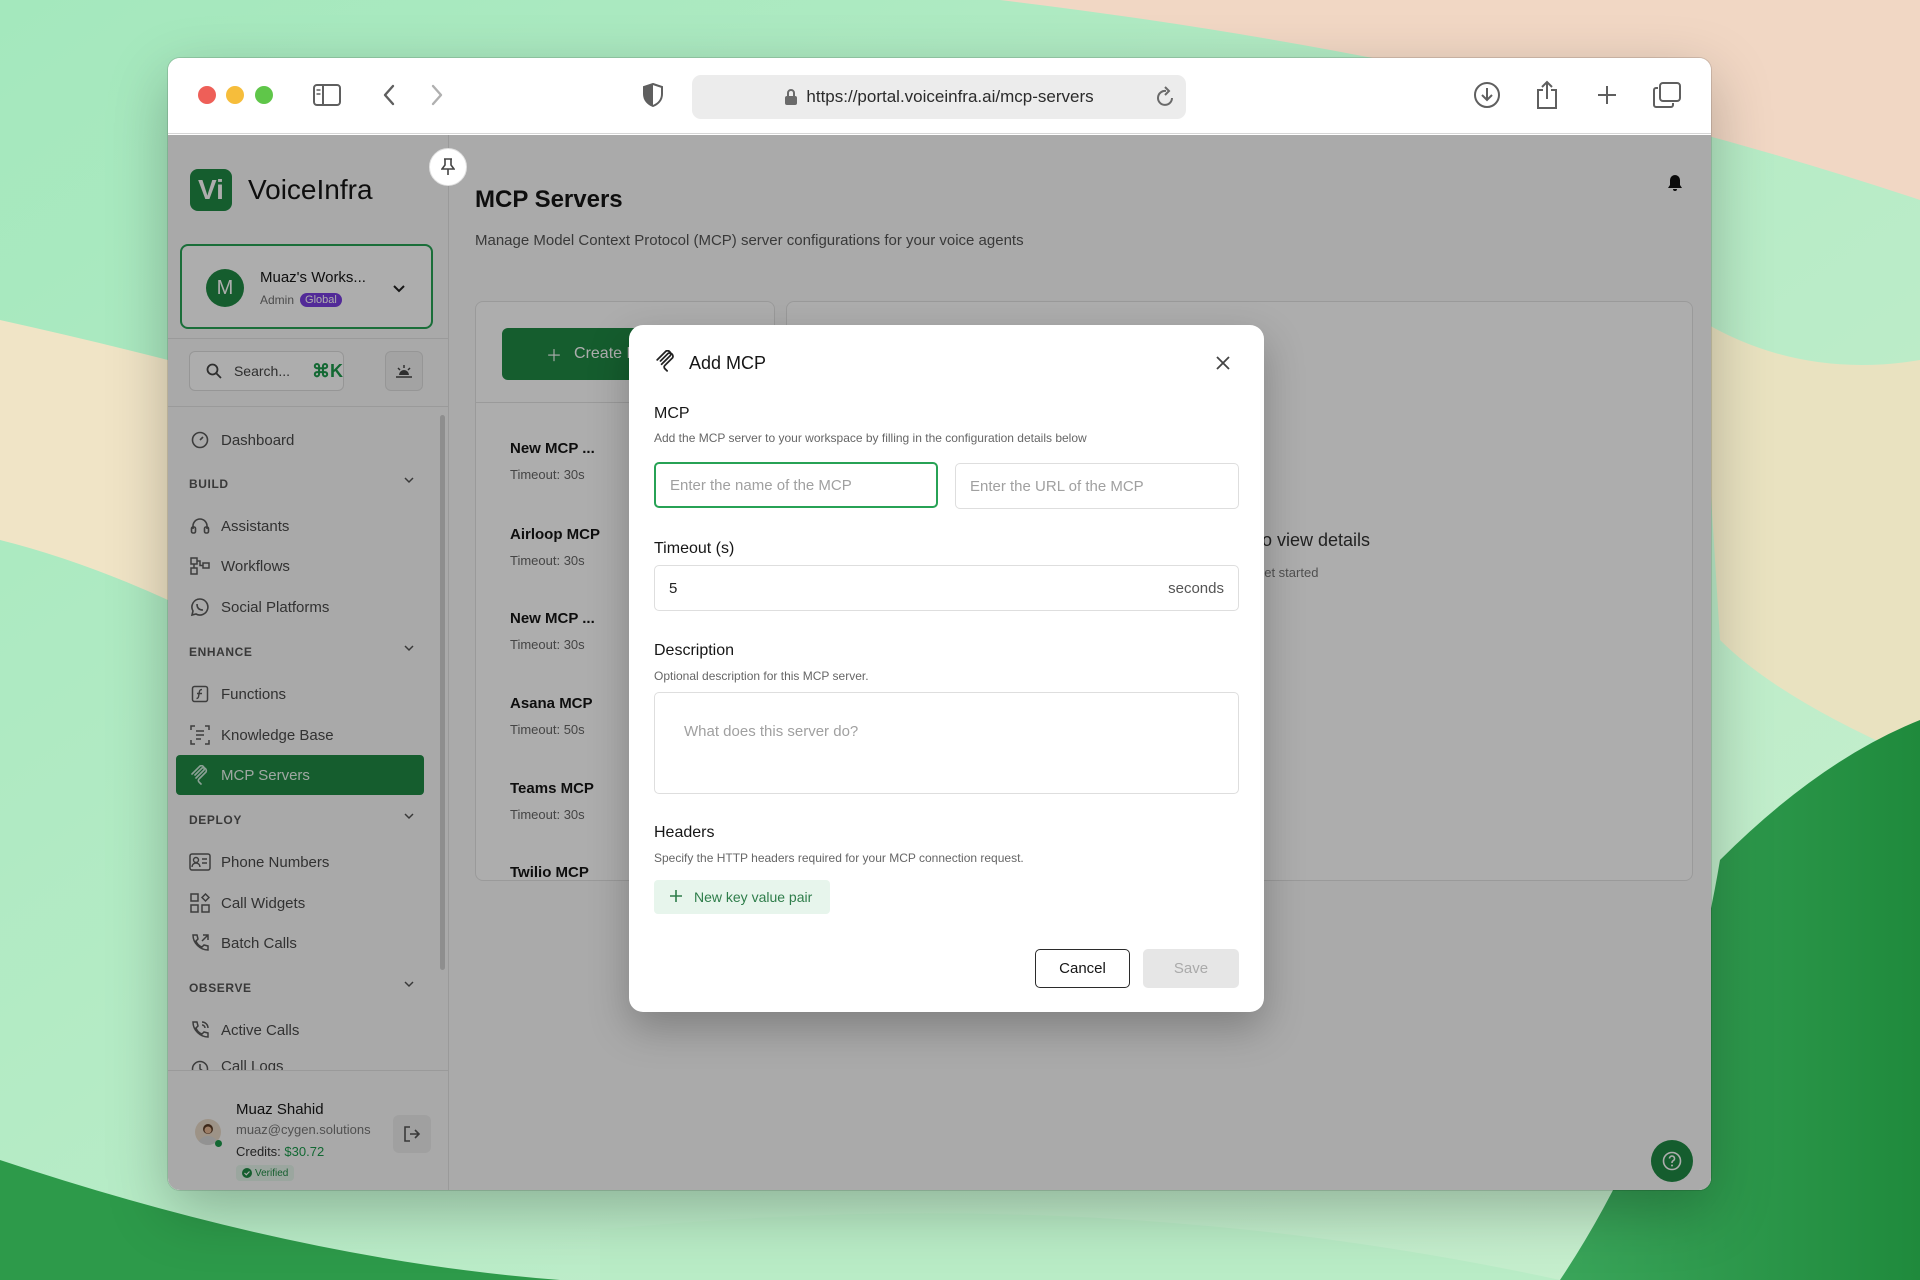  I want to click on download-icon, so click(1487, 95).